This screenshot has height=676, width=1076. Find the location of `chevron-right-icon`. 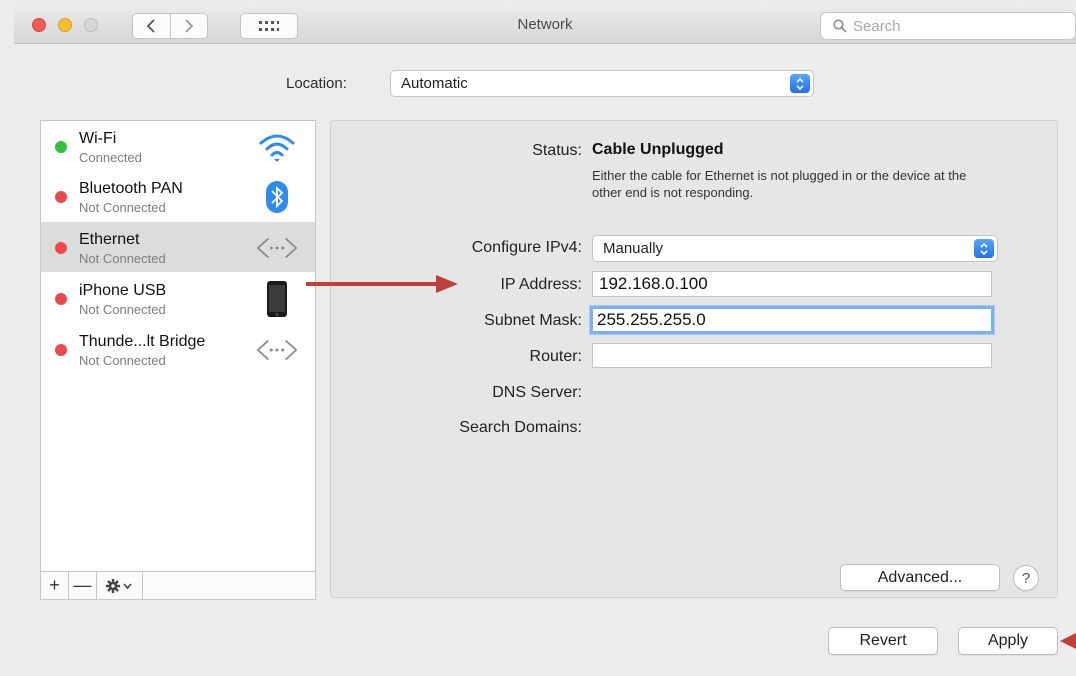

chevron-right-icon is located at coordinates (189, 26).